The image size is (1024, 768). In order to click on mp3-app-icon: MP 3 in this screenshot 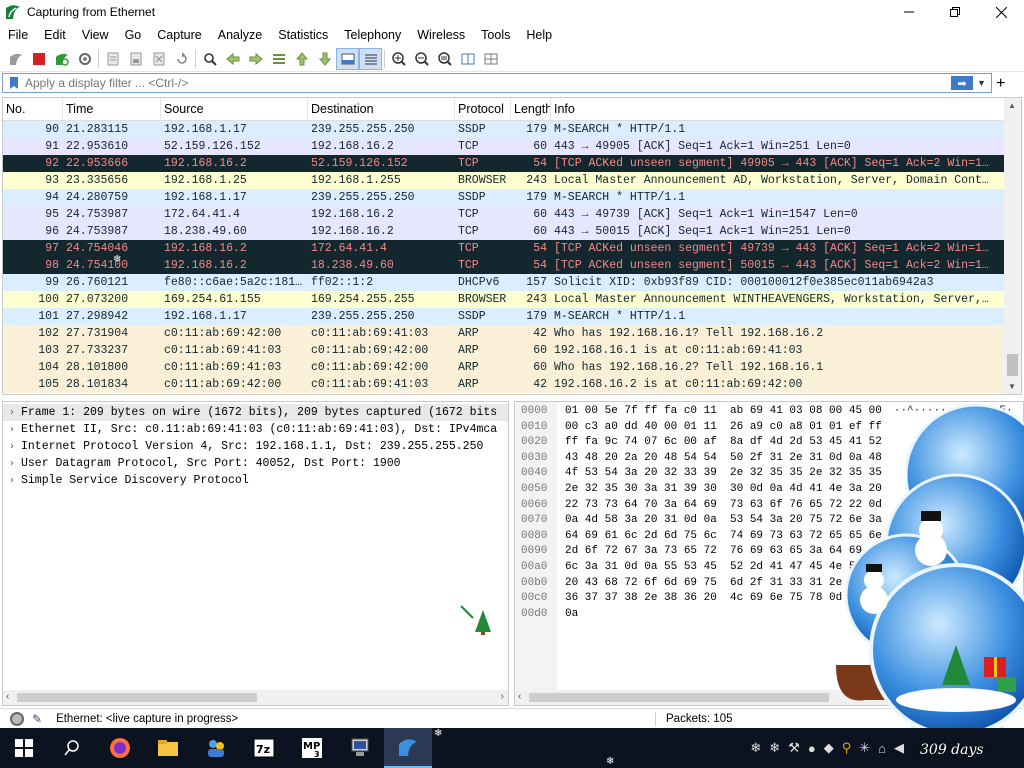, I will do `click(312, 748)`.